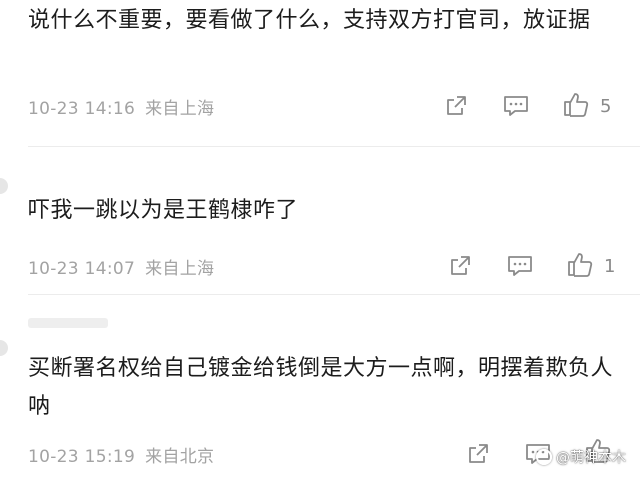 This screenshot has height=481, width=640. What do you see at coordinates (321, 387) in the screenshot?
I see `comment-text: 买断署名权给自己镀金给钱倒是大方一点啊，明摆着欺负人呐` at bounding box center [321, 387].